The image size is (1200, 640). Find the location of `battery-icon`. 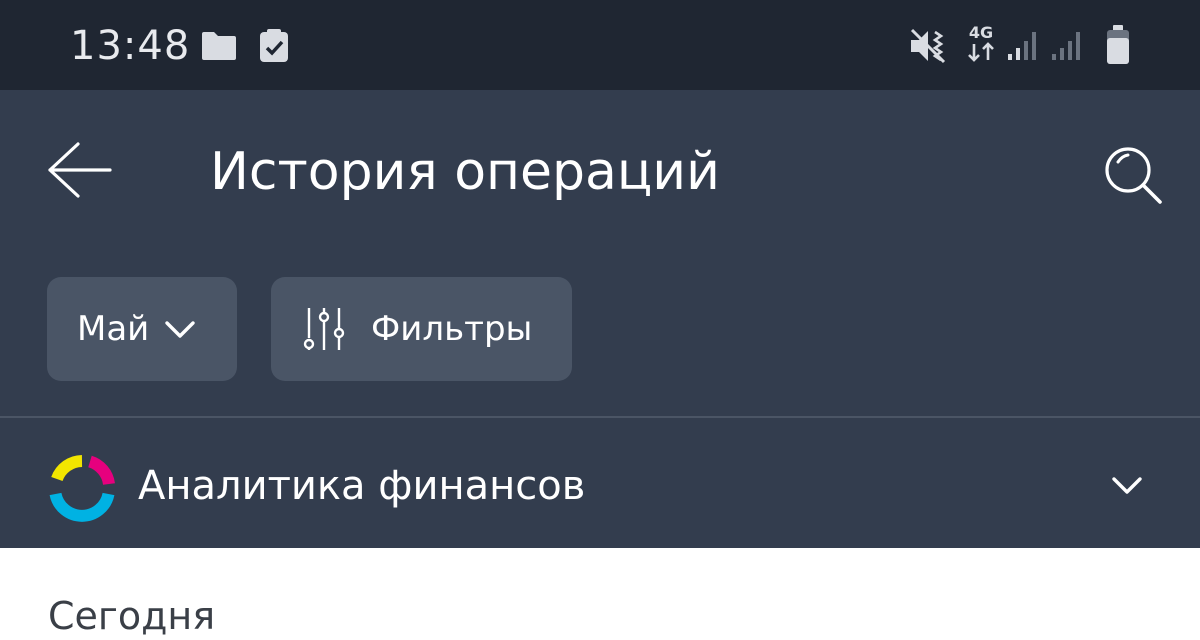

battery-icon is located at coordinates (1118, 44).